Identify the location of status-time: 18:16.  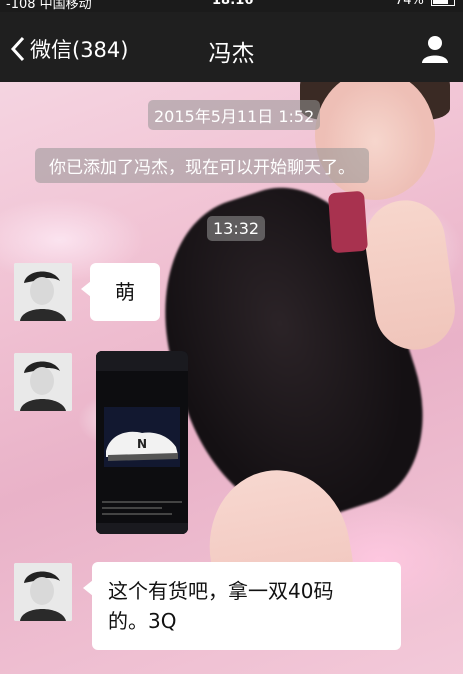
(233, 4).